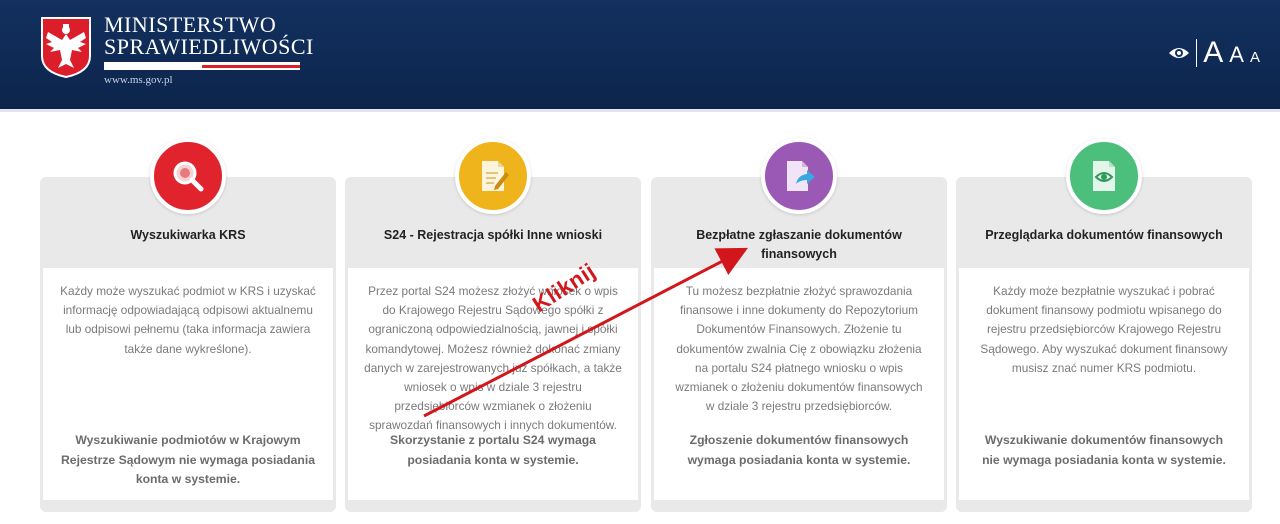  I want to click on font-size-medium-button: A, so click(1236, 55).